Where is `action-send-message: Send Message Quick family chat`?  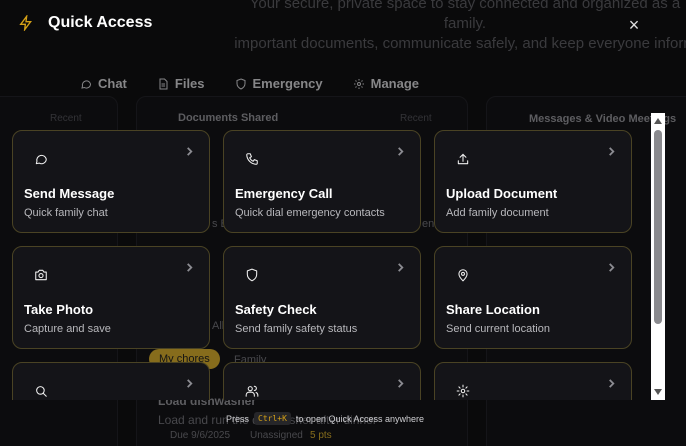 action-send-message: Send Message Quick family chat is located at coordinates (111, 181).